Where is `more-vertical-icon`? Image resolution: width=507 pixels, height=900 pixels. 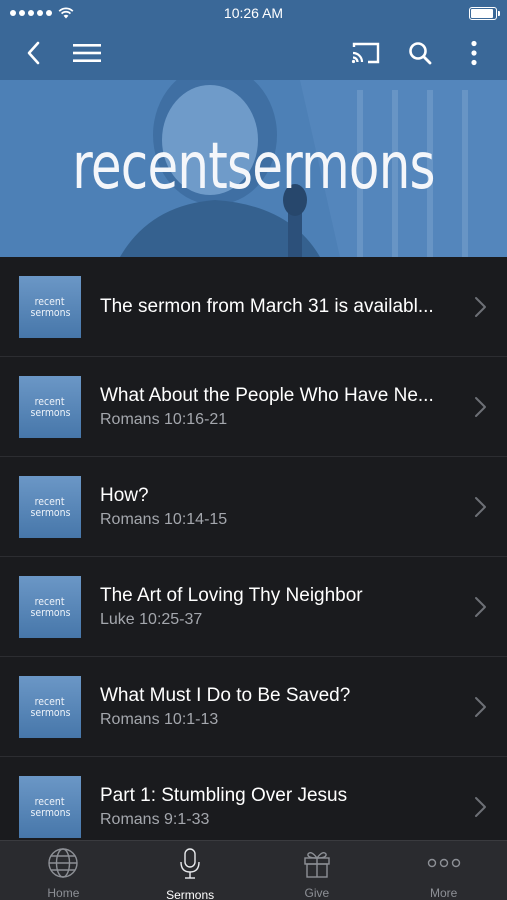 more-vertical-icon is located at coordinates (474, 53).